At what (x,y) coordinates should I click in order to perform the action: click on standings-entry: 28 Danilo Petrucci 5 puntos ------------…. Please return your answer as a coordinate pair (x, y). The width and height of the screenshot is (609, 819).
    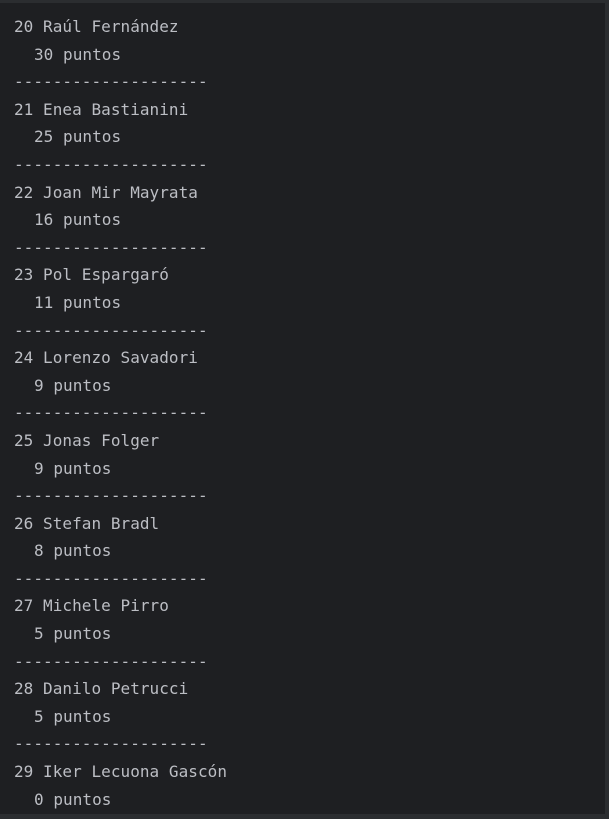
    Looking at the image, I should click on (120, 716).